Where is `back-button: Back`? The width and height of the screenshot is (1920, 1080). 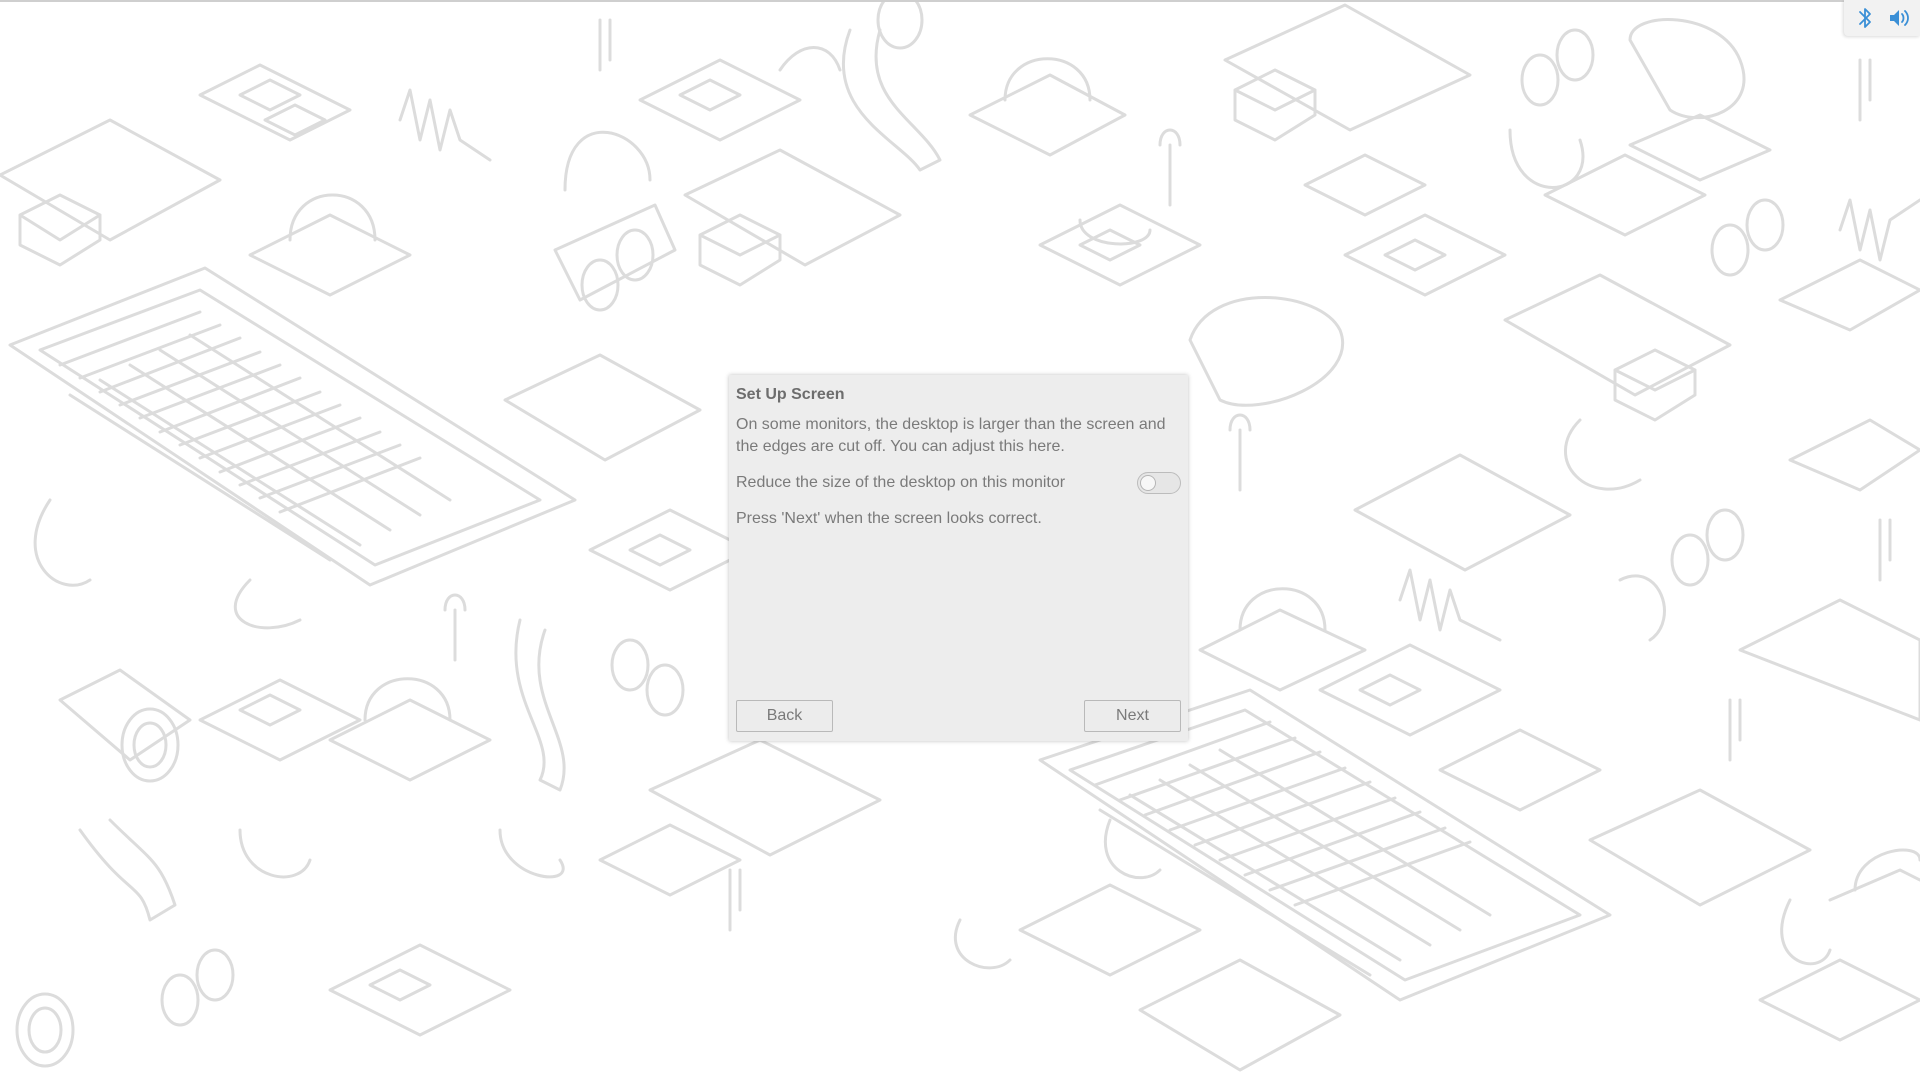
back-button: Back is located at coordinates (784, 716).